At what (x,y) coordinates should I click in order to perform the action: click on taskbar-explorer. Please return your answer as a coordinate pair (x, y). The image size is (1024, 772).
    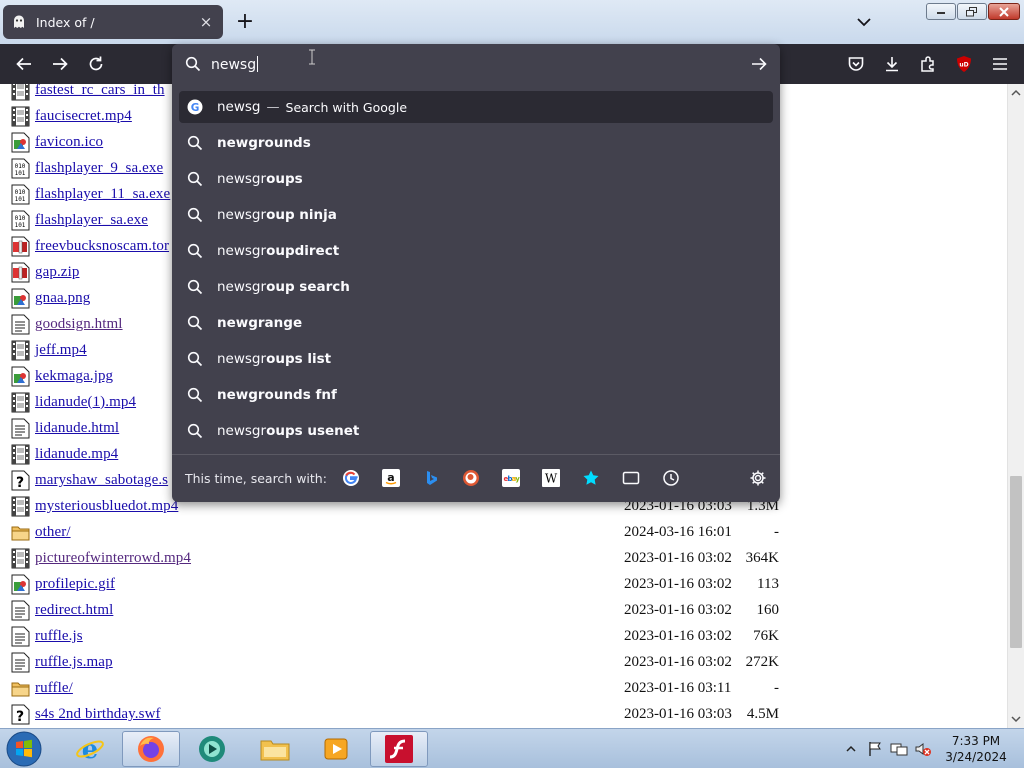
    Looking at the image, I should click on (275, 749).